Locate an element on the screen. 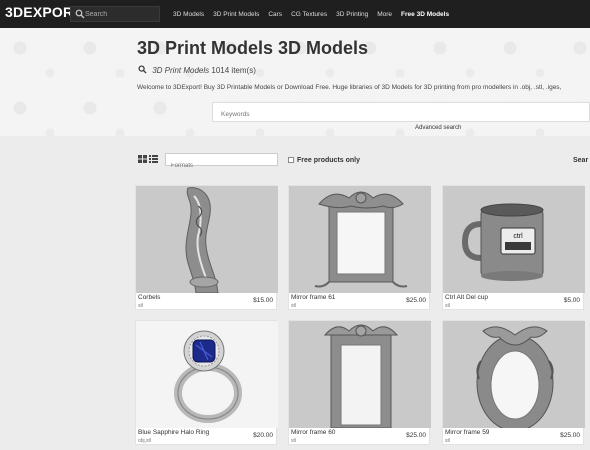 The height and width of the screenshot is (450, 590). product-card: Blue Sapphire Halo Ring obj,stl $20.00 is located at coordinates (206, 382).